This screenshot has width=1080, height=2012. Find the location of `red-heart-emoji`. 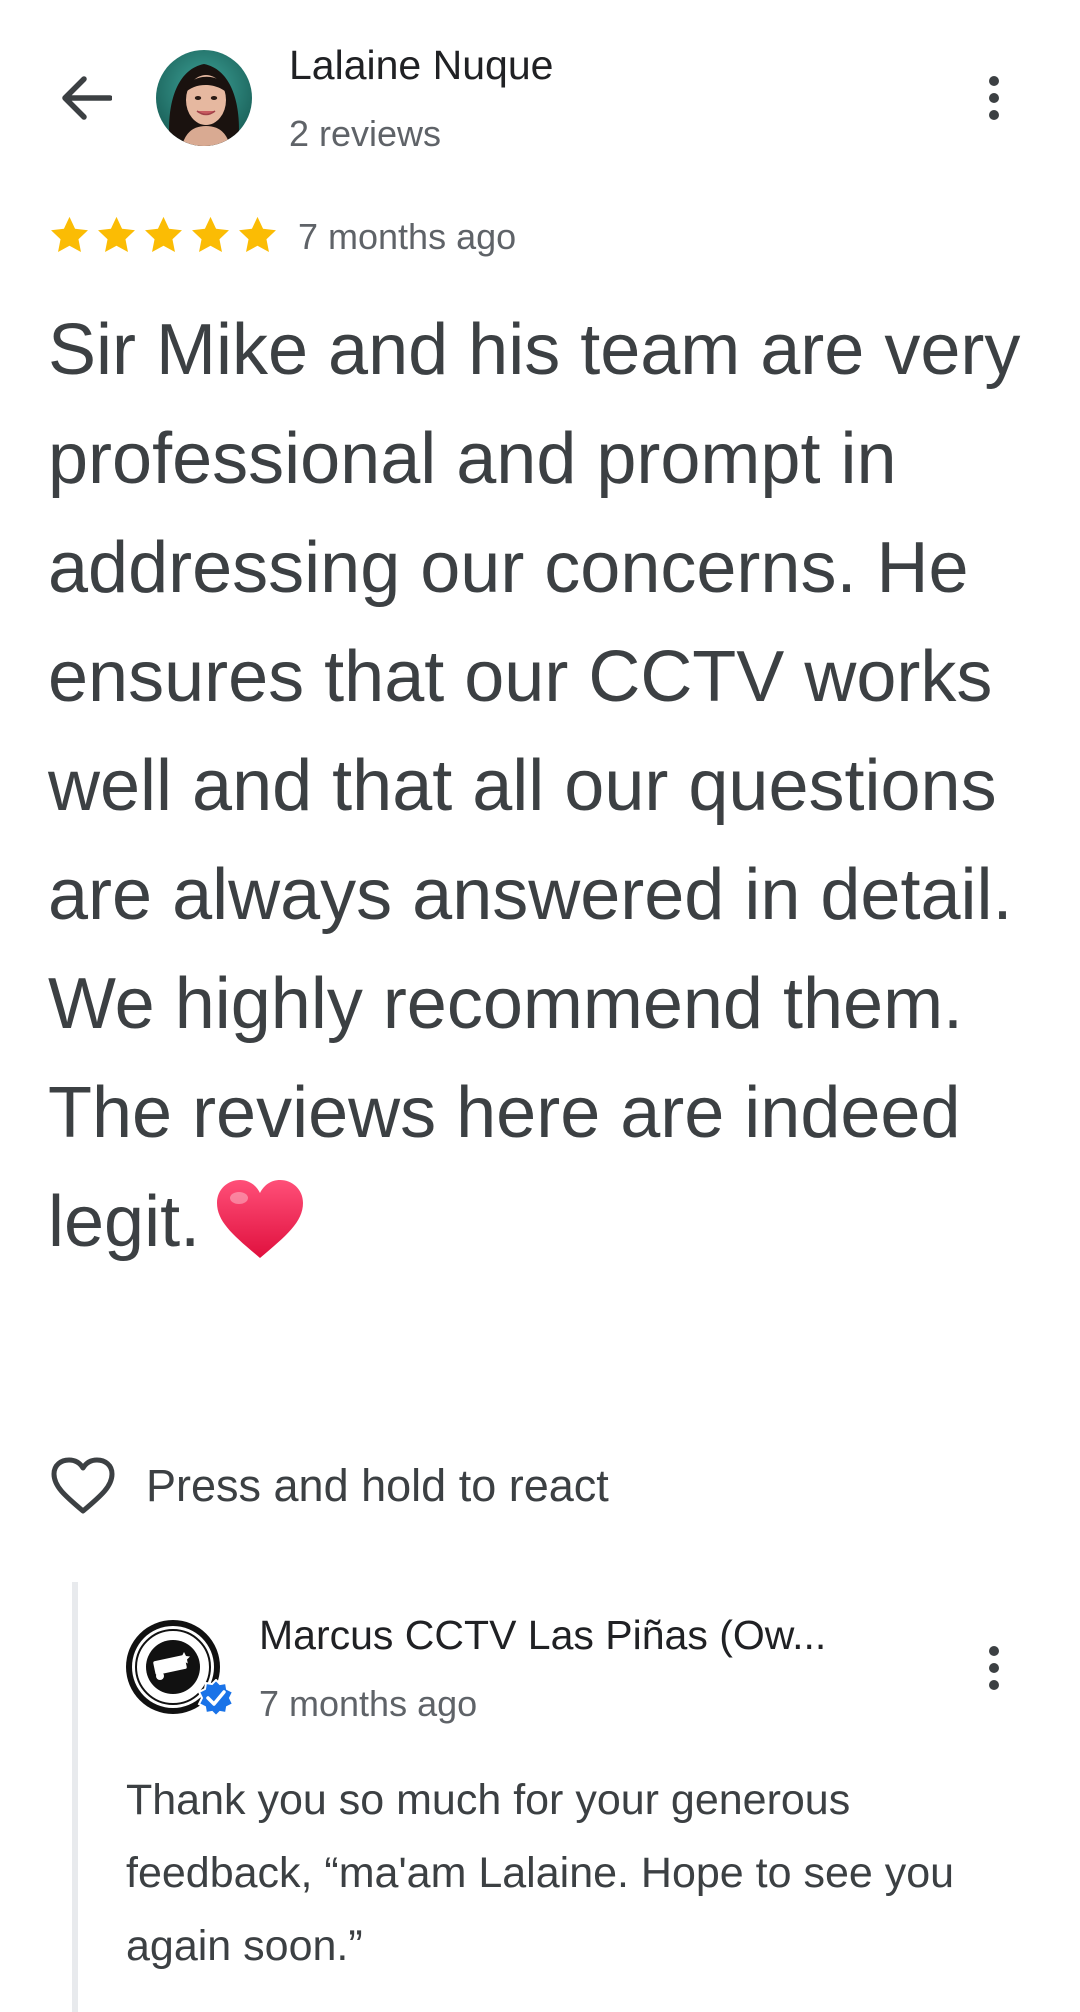

red-heart-emoji is located at coordinates (260, 1219).